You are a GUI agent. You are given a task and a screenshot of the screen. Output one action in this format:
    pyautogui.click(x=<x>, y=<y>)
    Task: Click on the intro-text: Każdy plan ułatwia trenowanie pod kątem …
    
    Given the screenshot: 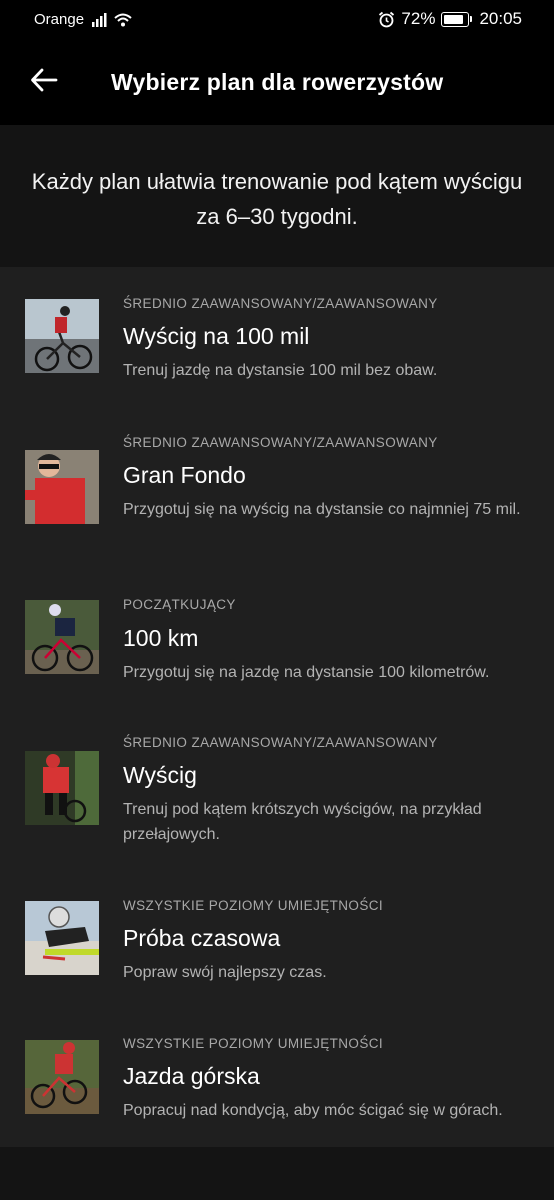 What is the action you would take?
    pyautogui.click(x=277, y=199)
    